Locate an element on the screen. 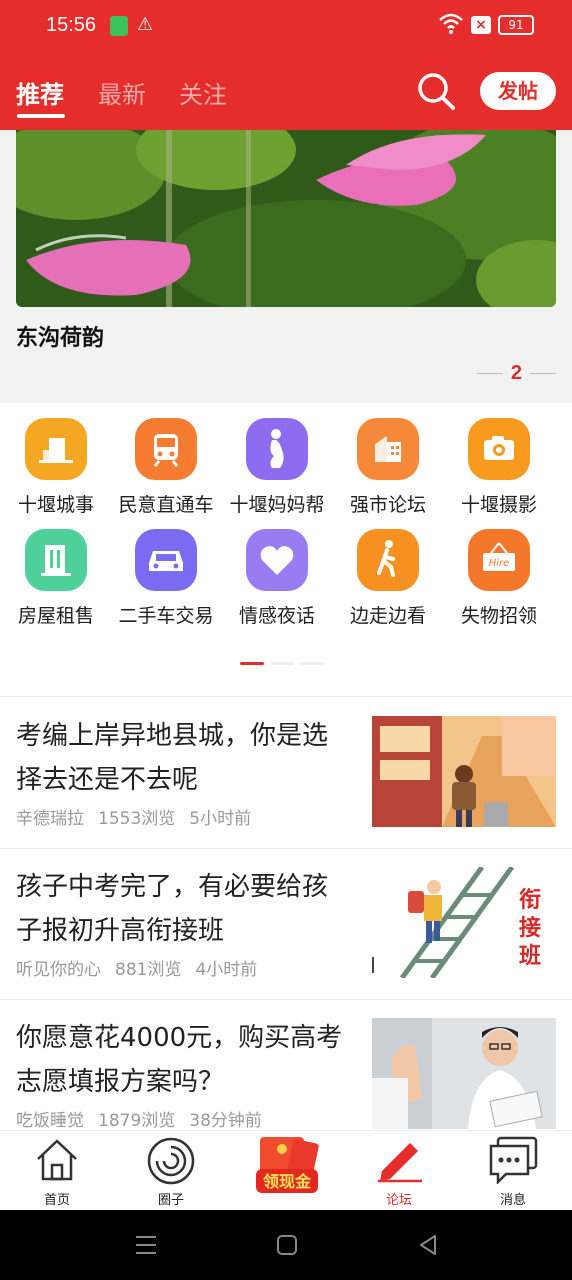  category-label: 情感夜话 is located at coordinates (276, 616).